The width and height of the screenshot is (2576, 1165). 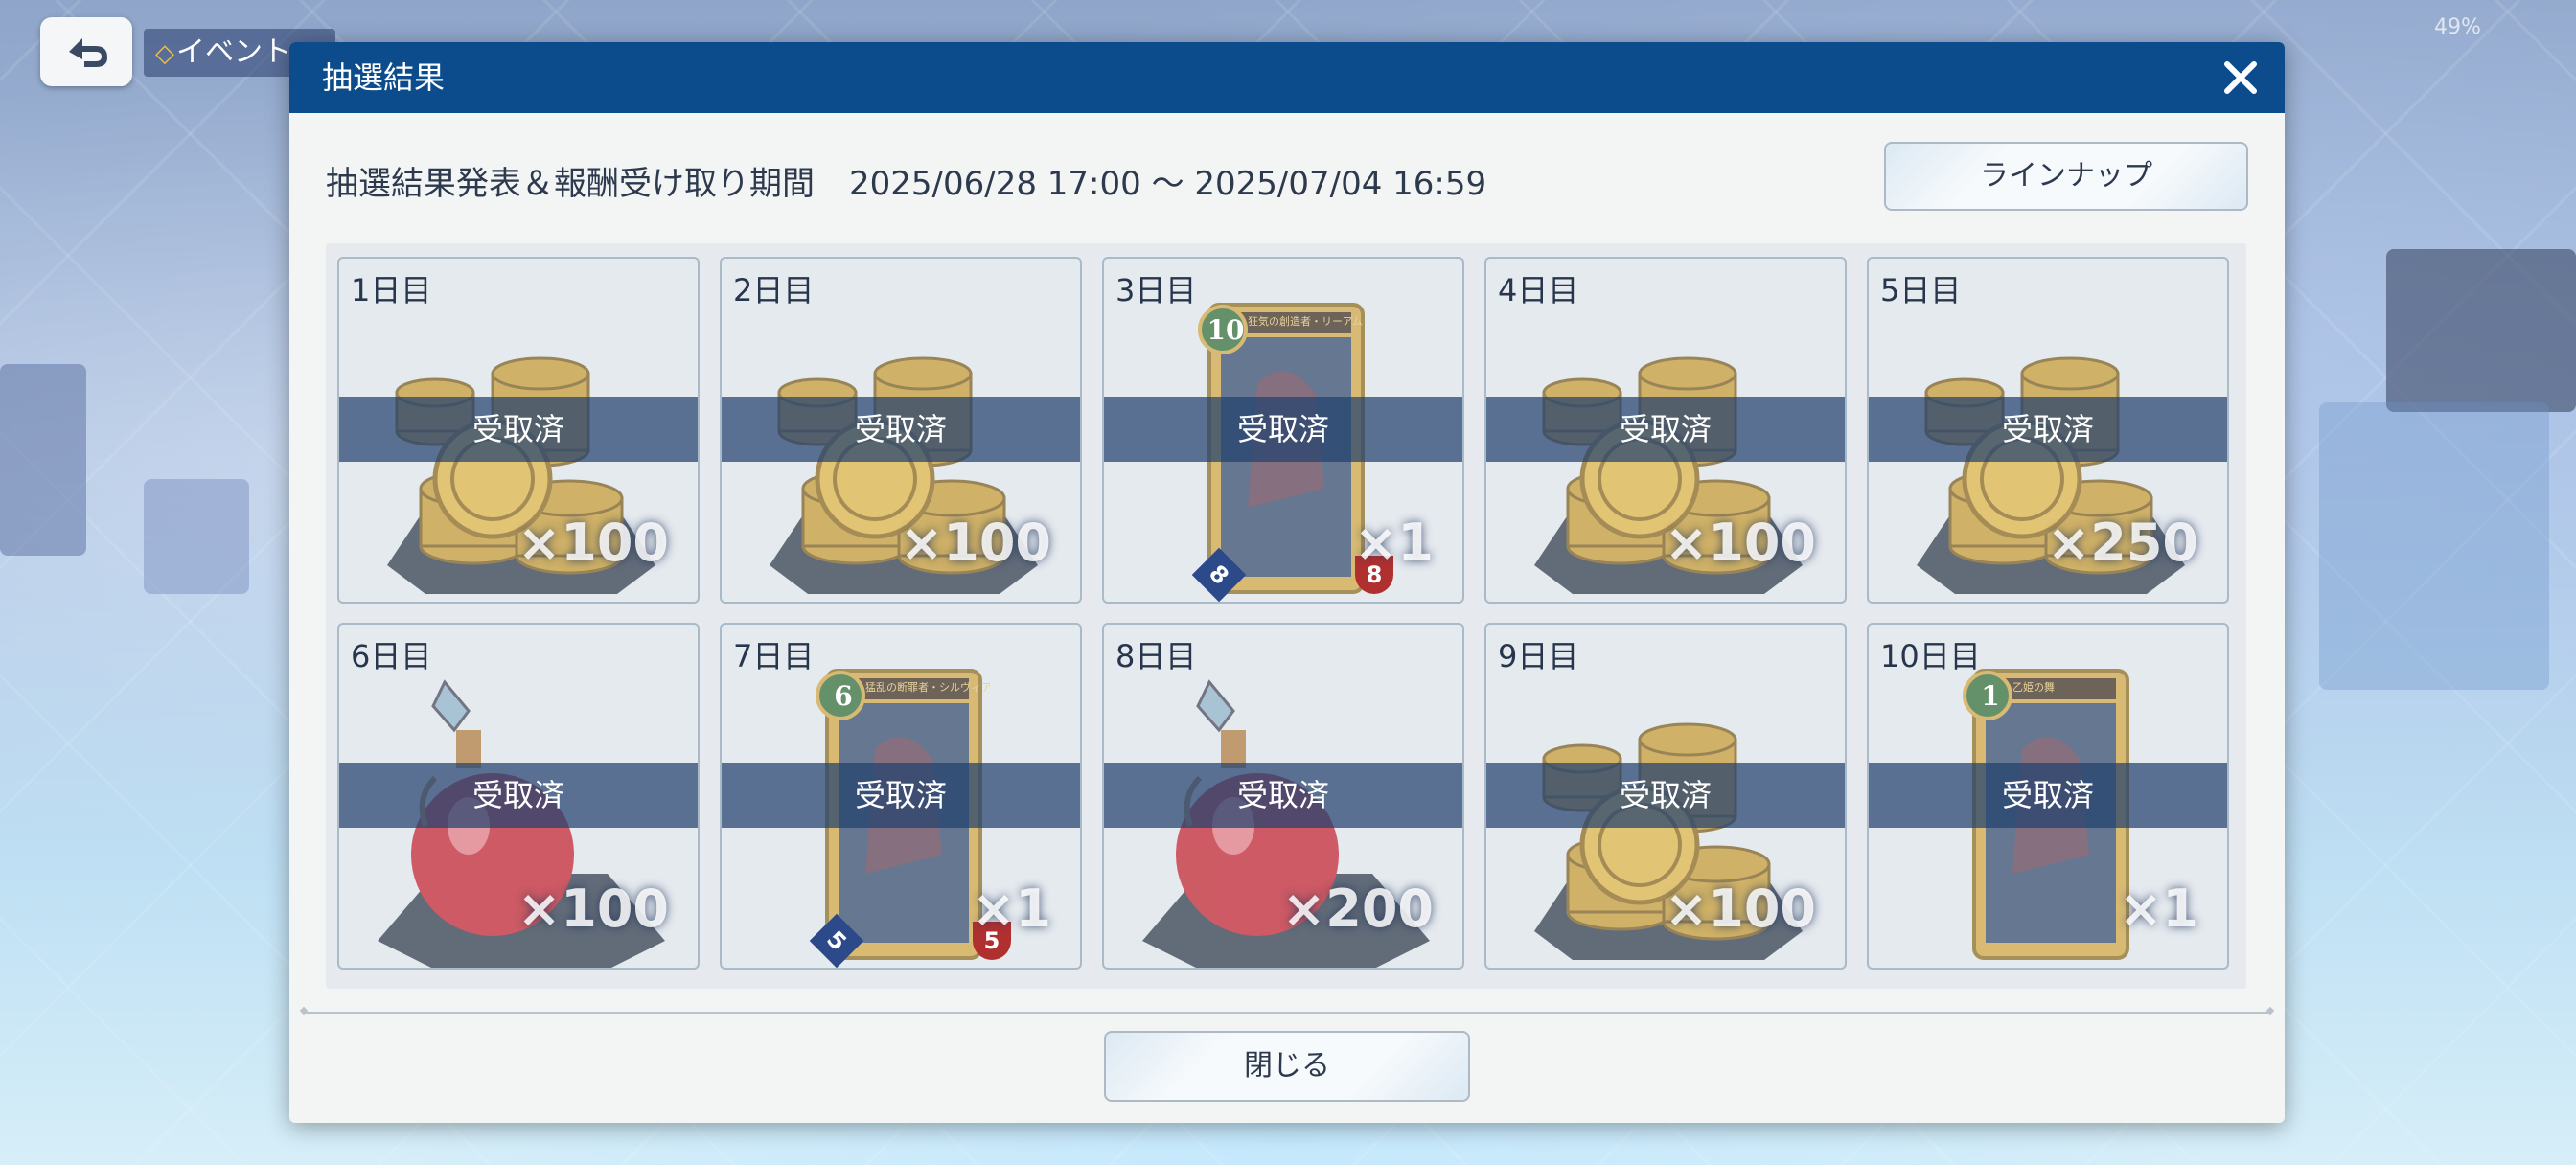 I want to click on close-x-button, so click(x=2241, y=78).